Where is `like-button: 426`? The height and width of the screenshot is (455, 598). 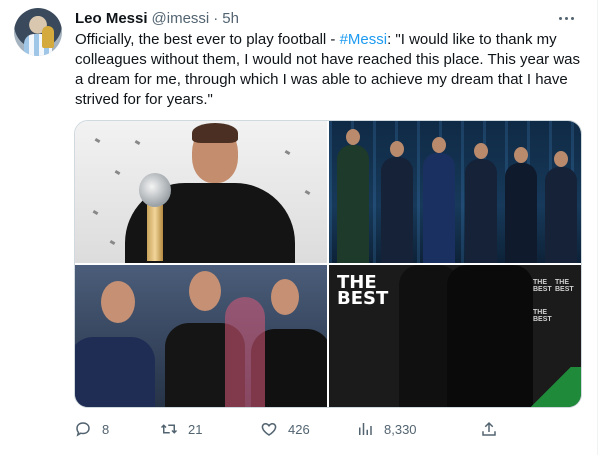
like-button: 426 is located at coordinates (308, 429).